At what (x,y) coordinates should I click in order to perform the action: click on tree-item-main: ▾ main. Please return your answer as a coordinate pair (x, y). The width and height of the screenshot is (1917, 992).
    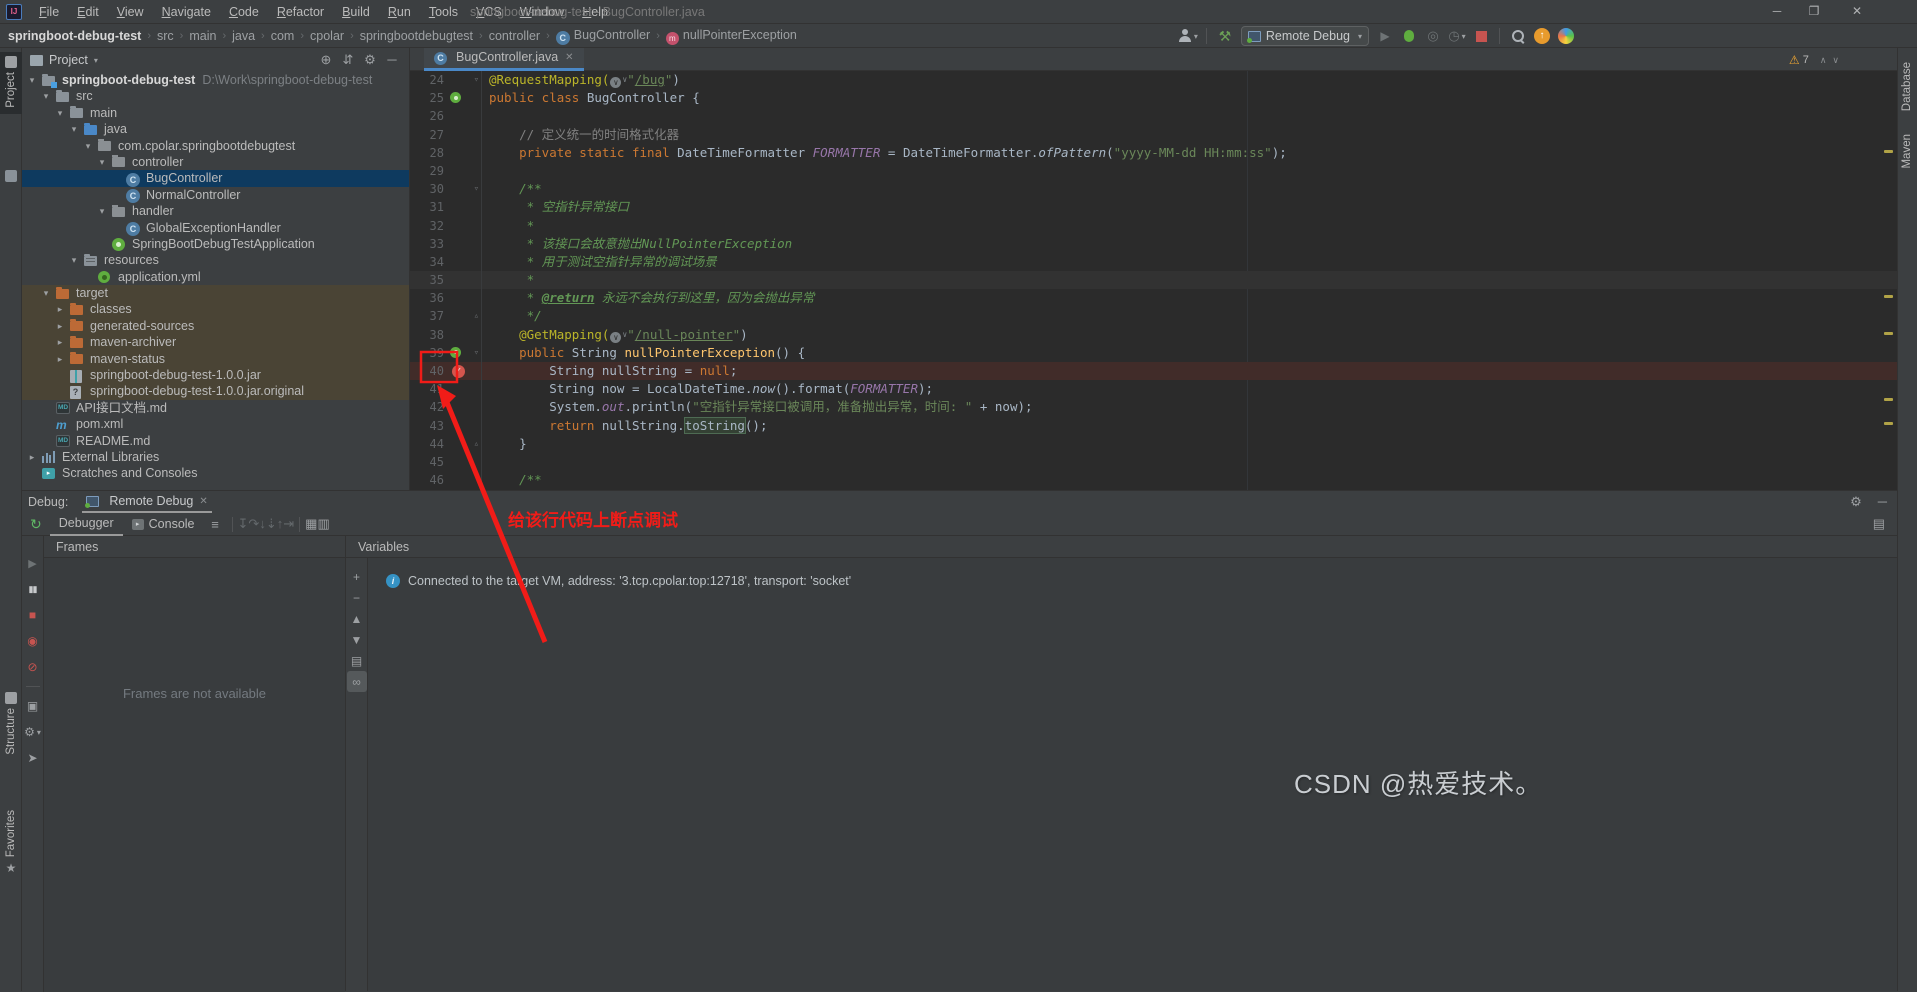
    Looking at the image, I should click on (215, 113).